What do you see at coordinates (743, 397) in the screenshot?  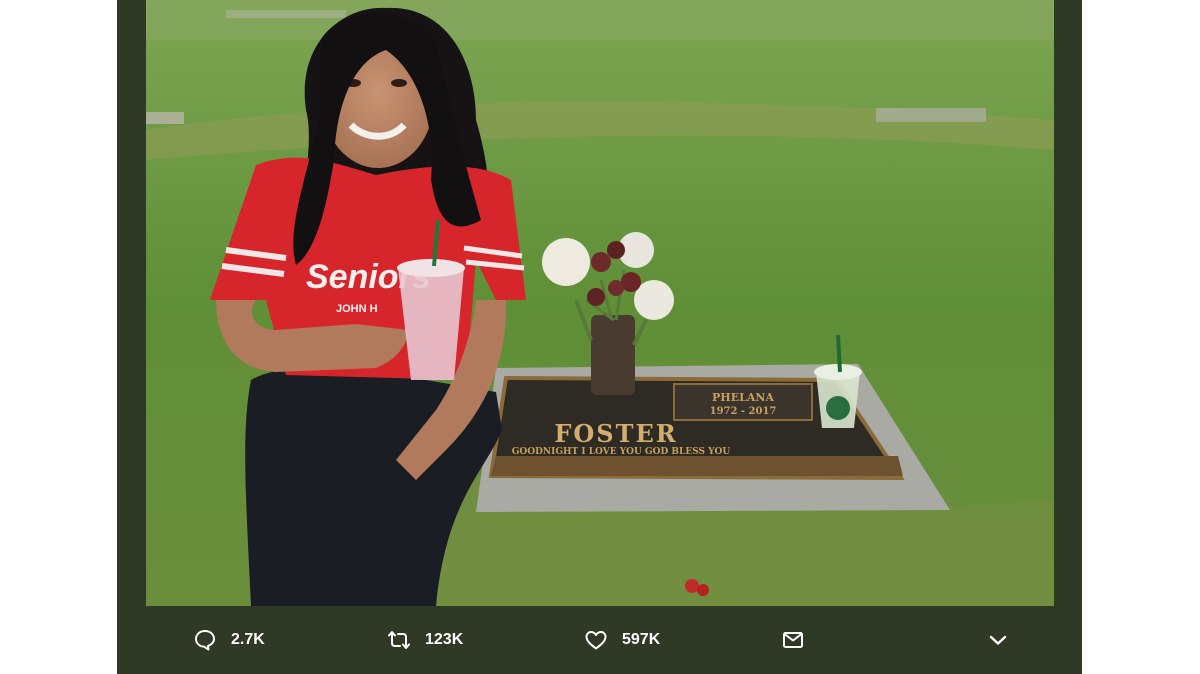 I see `headstone-first-name: PHELANA` at bounding box center [743, 397].